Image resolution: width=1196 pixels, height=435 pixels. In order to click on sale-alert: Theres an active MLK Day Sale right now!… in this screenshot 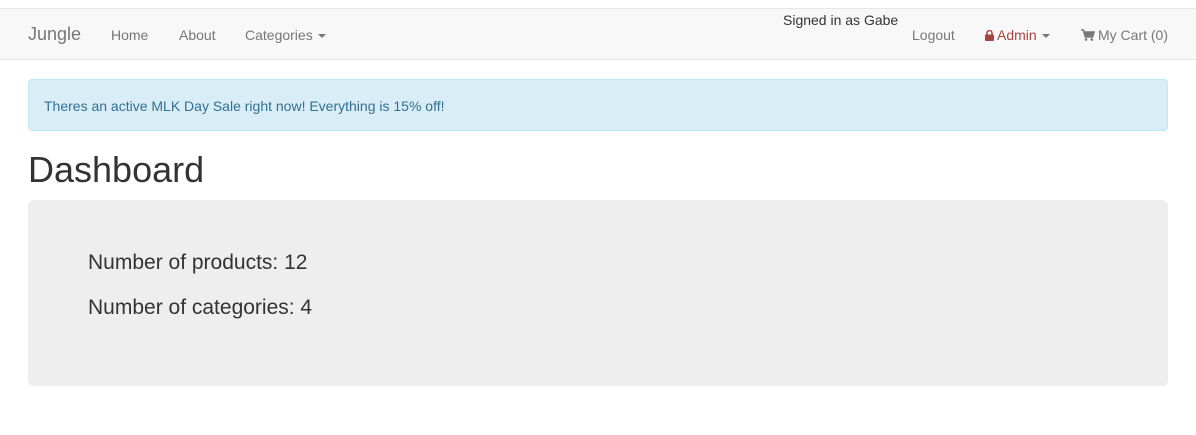, I will do `click(598, 105)`.